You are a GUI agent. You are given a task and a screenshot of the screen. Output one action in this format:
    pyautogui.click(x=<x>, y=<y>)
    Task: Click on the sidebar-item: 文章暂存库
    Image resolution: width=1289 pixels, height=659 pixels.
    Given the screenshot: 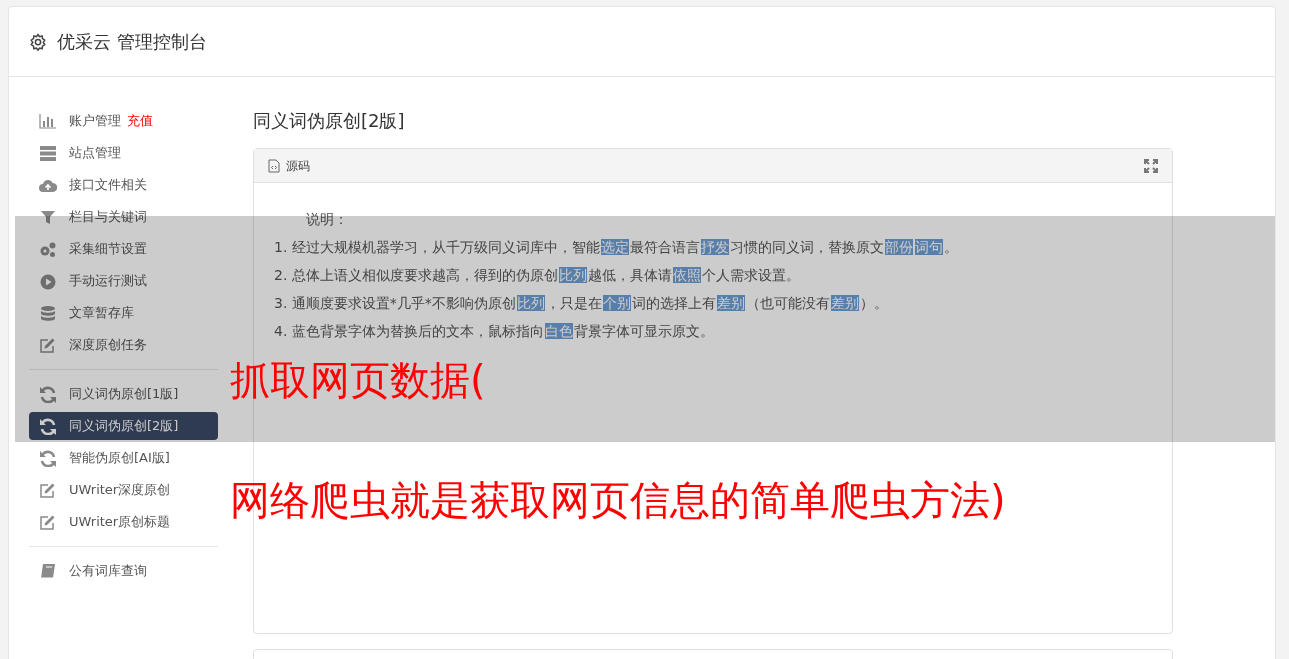 What is the action you would take?
    pyautogui.click(x=123, y=313)
    